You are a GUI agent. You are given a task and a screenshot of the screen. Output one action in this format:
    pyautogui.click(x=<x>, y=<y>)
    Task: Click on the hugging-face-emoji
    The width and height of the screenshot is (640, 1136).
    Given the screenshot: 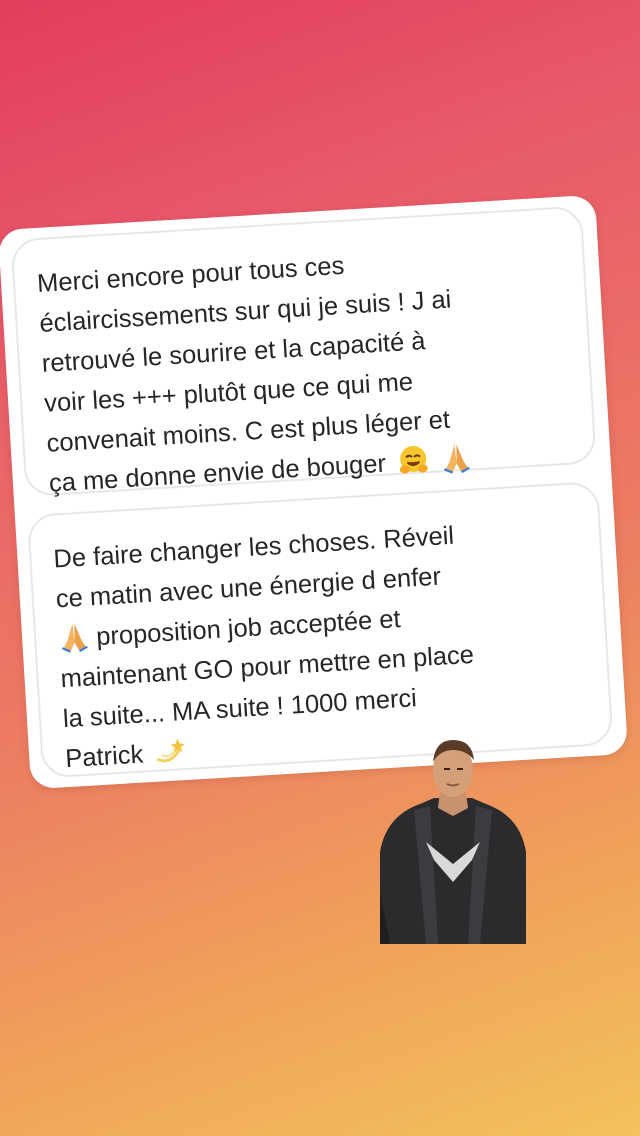 What is the action you would take?
    pyautogui.click(x=413, y=460)
    